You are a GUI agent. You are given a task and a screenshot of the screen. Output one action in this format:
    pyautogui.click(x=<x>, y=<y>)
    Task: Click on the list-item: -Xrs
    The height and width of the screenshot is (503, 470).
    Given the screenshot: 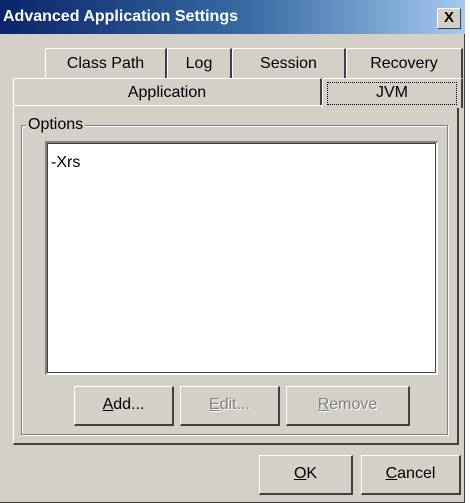 What is the action you would take?
    pyautogui.click(x=65, y=163)
    